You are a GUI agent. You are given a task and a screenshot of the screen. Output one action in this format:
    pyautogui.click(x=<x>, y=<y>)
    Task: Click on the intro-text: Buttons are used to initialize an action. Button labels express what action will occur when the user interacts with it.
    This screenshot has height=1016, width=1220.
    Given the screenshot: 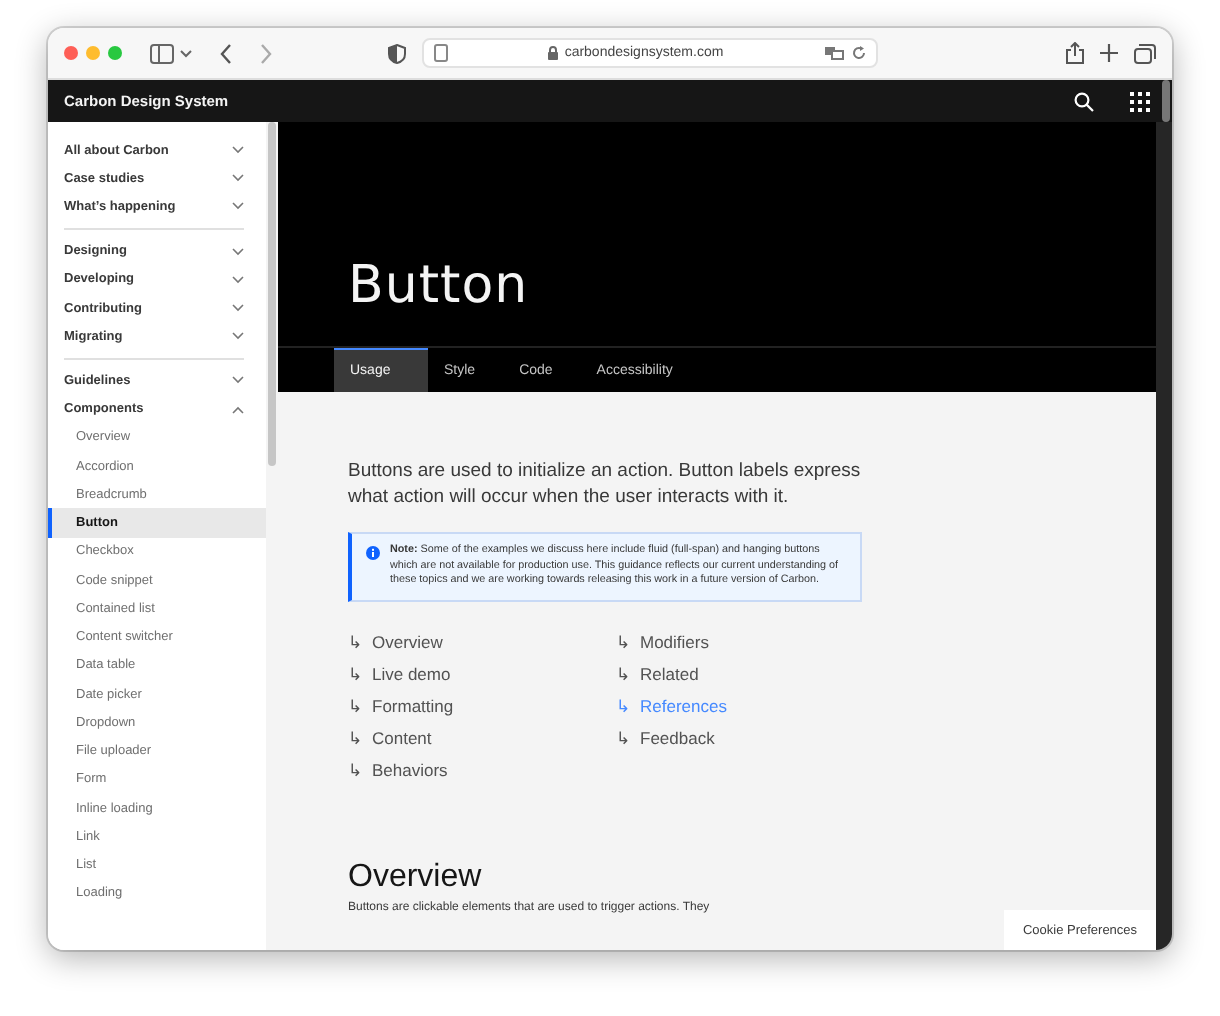 What is the action you would take?
    pyautogui.click(x=605, y=484)
    